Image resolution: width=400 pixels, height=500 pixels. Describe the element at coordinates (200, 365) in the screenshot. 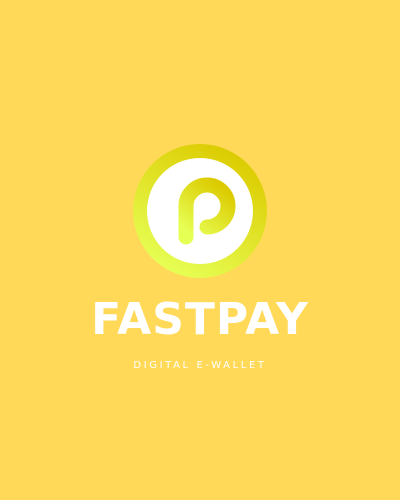

I see `app-tagline: DIGITAL E-WALLET` at that location.